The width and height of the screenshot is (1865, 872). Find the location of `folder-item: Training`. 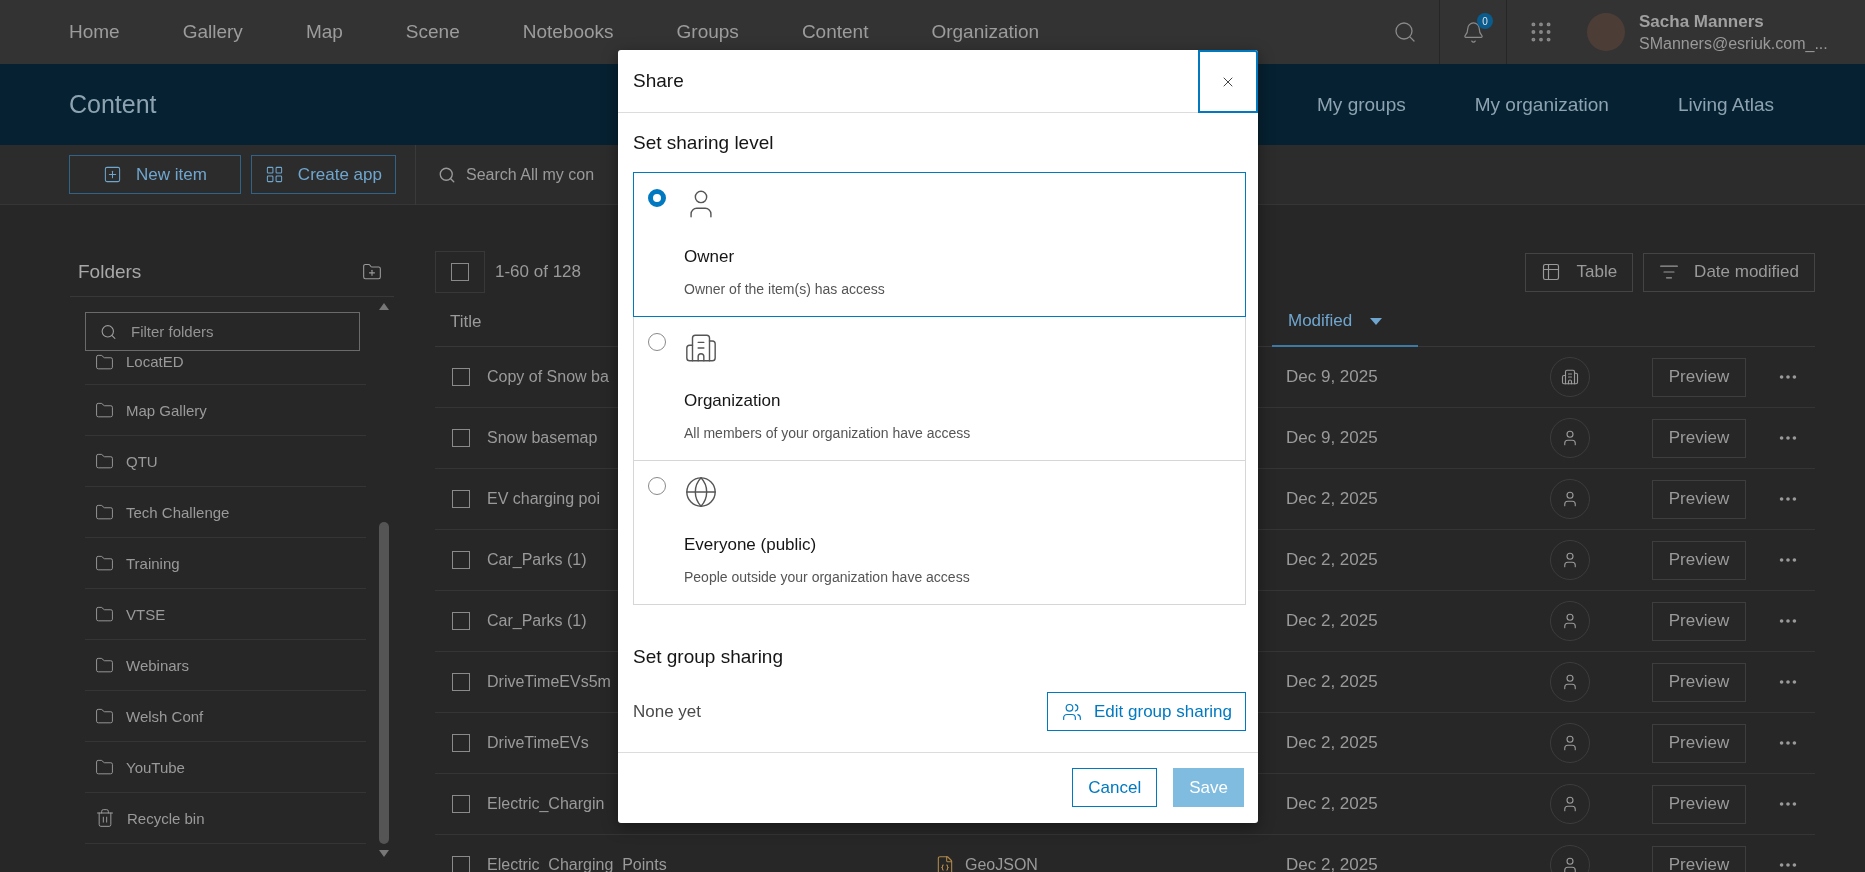

folder-item: Training is located at coordinates (153, 563).